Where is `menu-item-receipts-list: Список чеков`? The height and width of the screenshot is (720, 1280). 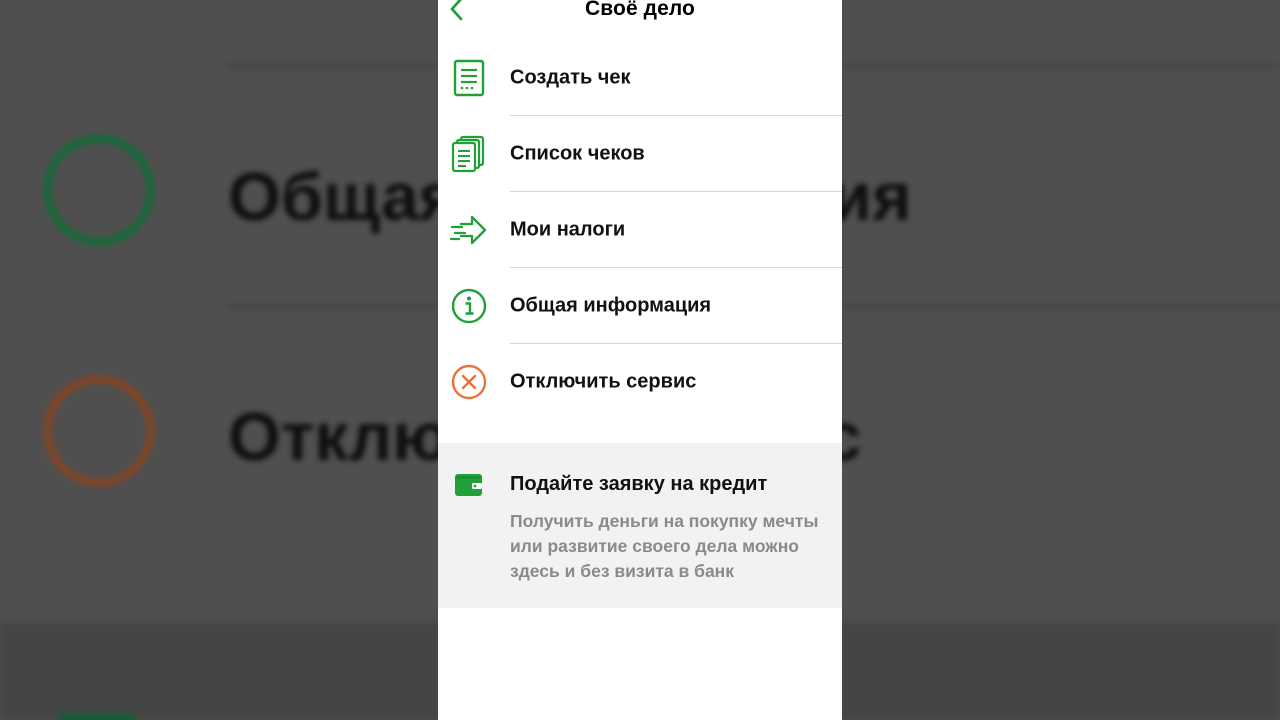
menu-item-receipts-list: Список чеков is located at coordinates (640, 154).